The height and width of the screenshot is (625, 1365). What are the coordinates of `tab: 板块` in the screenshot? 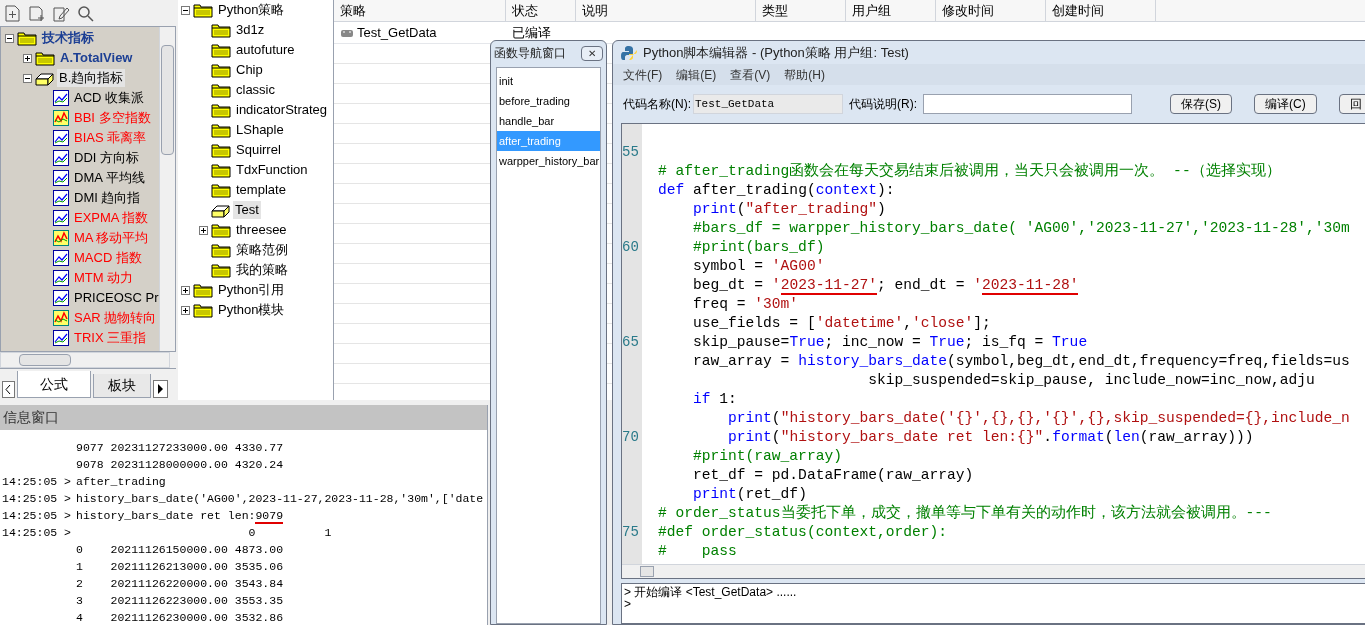 It's located at (122, 386).